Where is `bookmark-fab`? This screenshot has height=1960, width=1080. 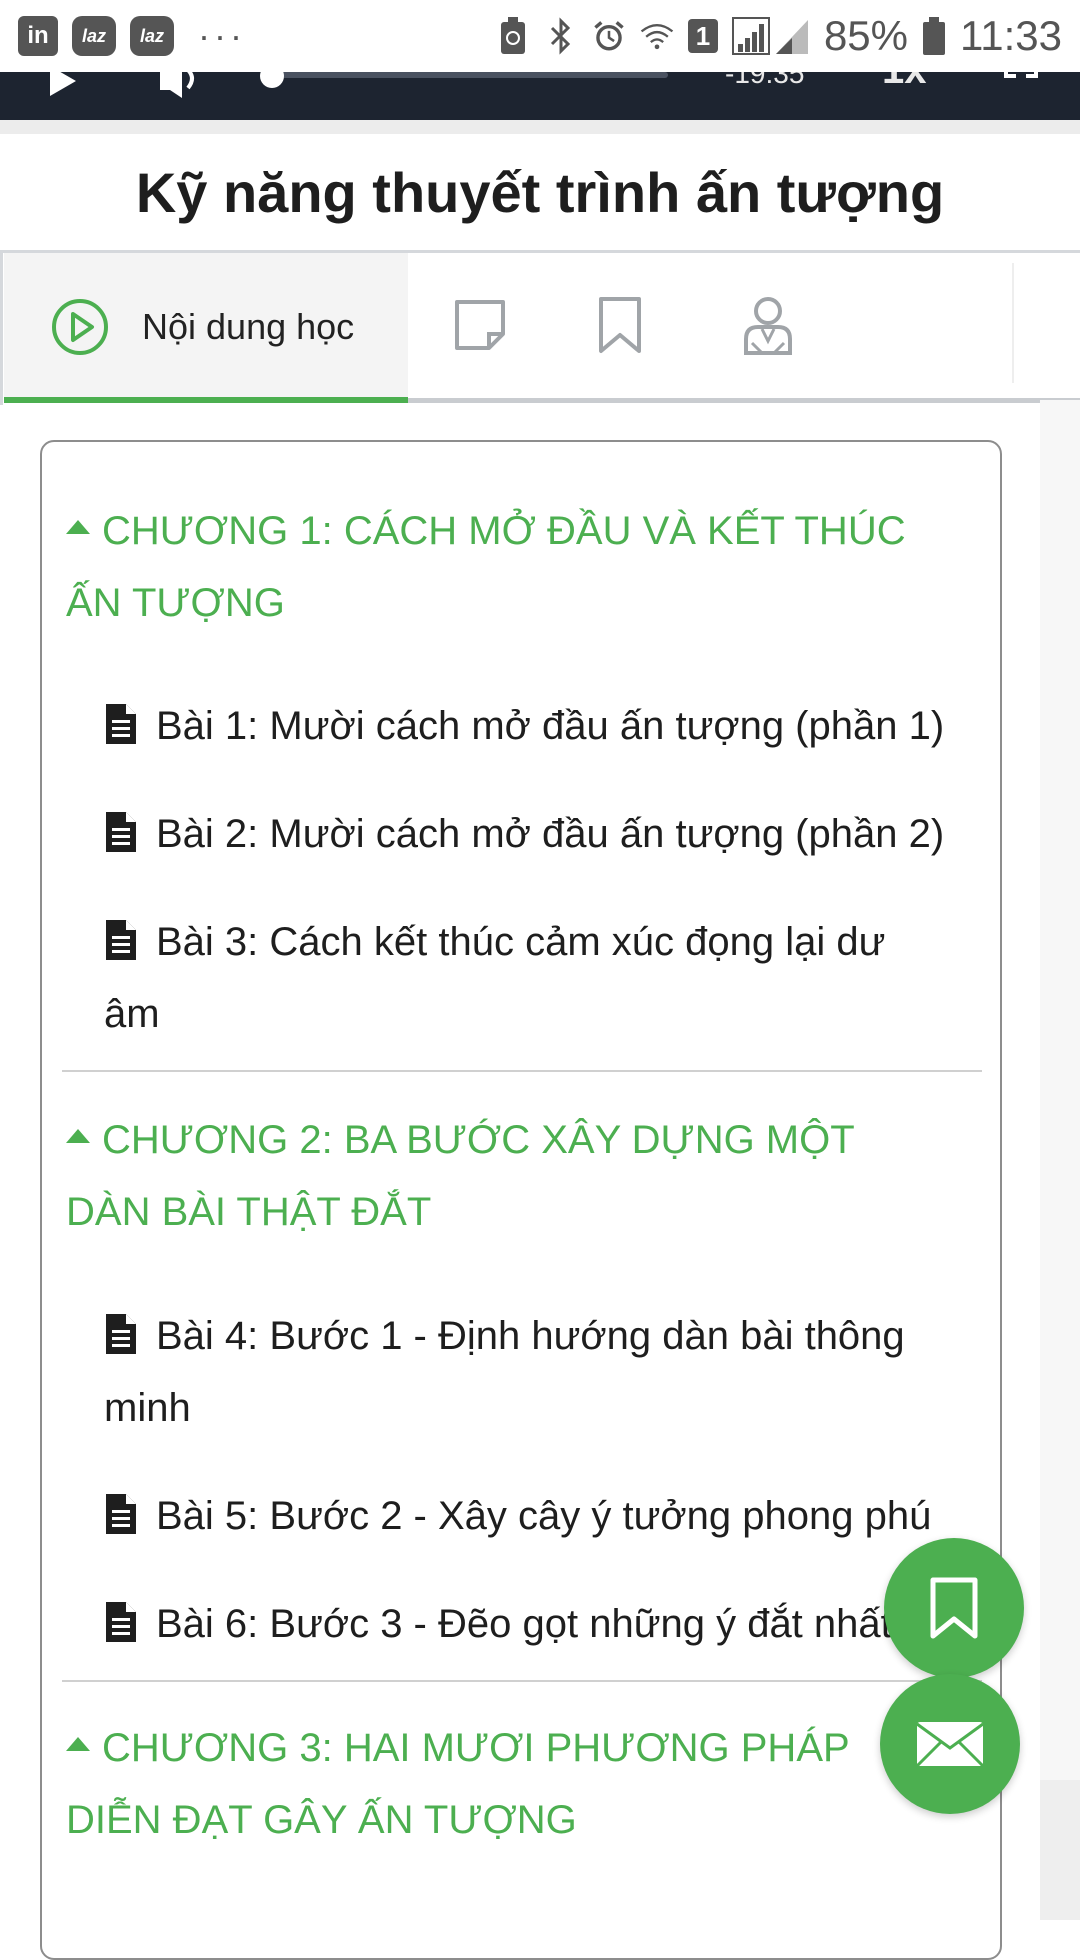
bookmark-fab is located at coordinates (954, 1608).